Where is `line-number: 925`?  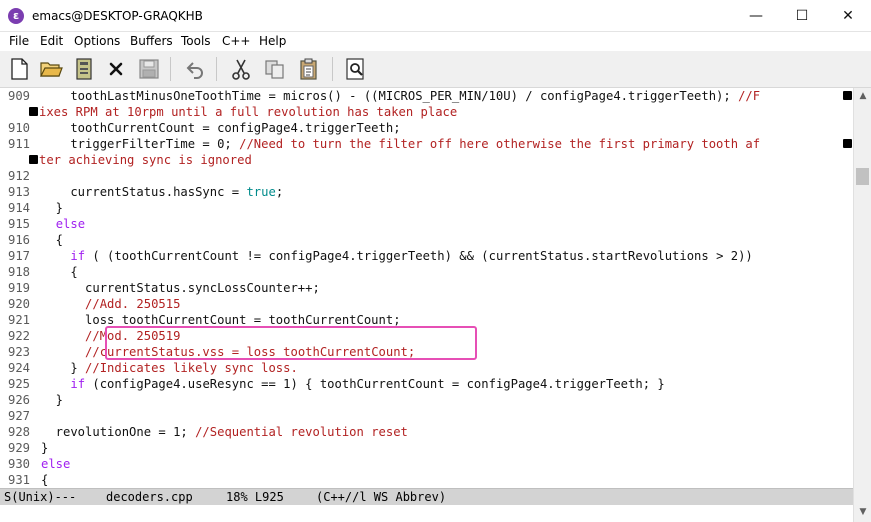 line-number: 925 is located at coordinates (19, 384).